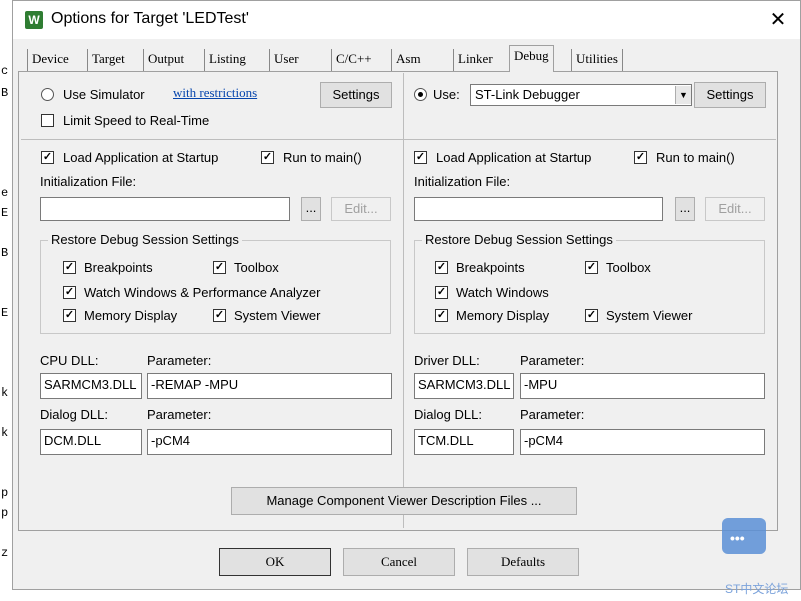 This screenshot has width=801, height=601. I want to click on cpu-dll-label: CPU DLL:, so click(69, 360).